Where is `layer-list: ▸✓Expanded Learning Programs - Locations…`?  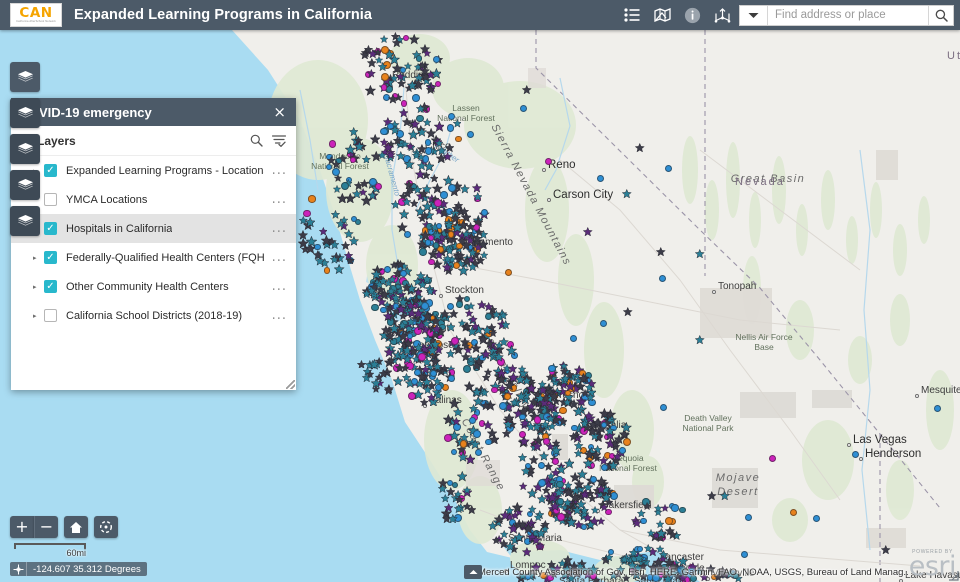 layer-list: ▸✓Expanded Learning Programs - Locations… is located at coordinates (153, 273).